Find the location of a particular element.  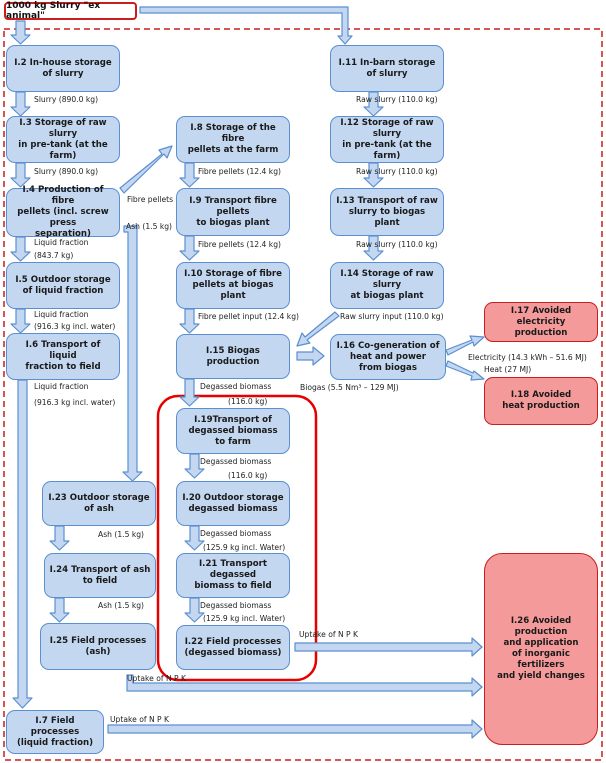

node-i18-avoided-heat: I.18 Avoided heat production is located at coordinates (541, 401).